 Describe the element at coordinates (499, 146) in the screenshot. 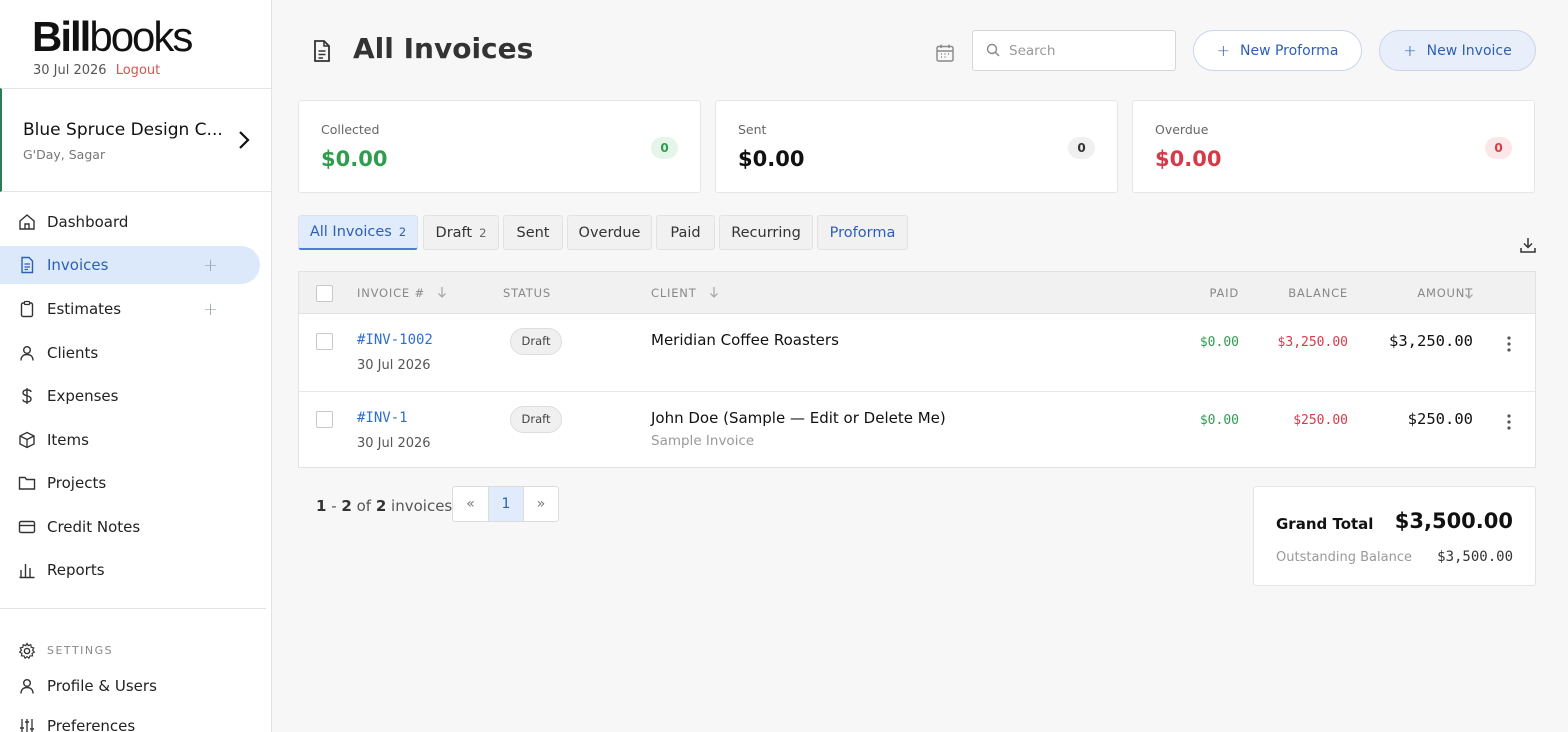

I see `stat-card-collected: Collected $0.00 0` at that location.